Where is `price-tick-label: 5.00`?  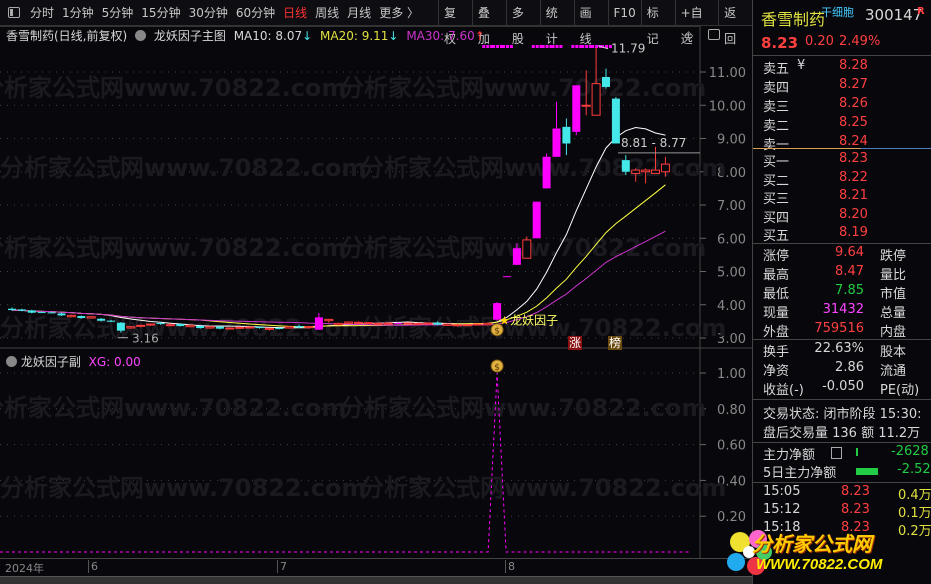
price-tick-label: 5.00 is located at coordinates (731, 273).